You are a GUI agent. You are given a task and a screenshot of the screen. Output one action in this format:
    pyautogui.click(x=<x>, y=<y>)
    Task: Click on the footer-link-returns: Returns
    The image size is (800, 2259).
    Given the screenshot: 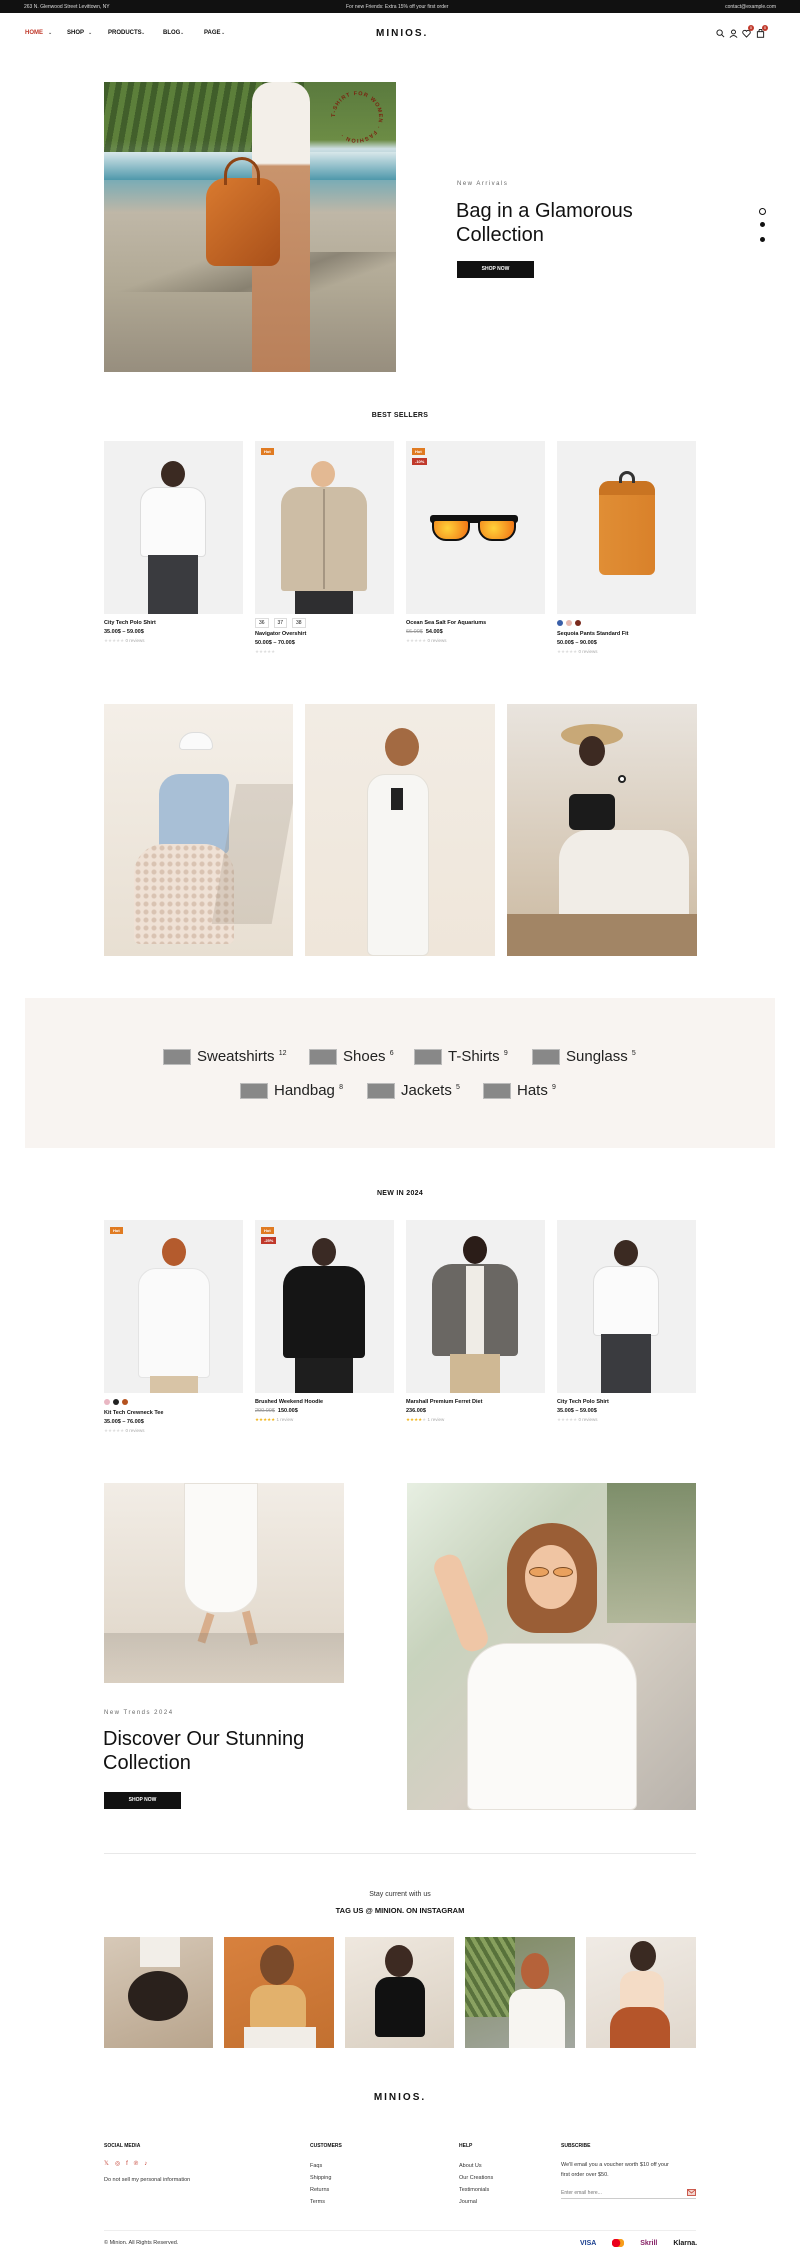 What is the action you would take?
    pyautogui.click(x=319, y=2190)
    